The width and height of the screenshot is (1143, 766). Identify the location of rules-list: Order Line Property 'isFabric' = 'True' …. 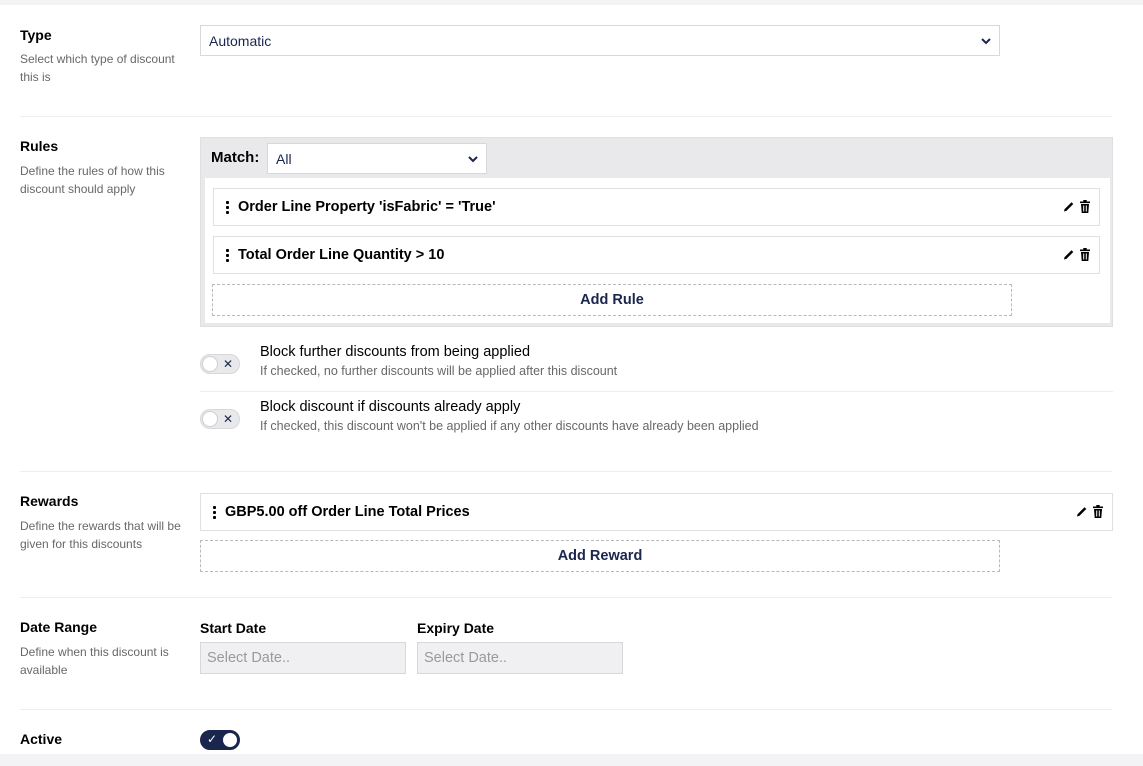
(657, 250).